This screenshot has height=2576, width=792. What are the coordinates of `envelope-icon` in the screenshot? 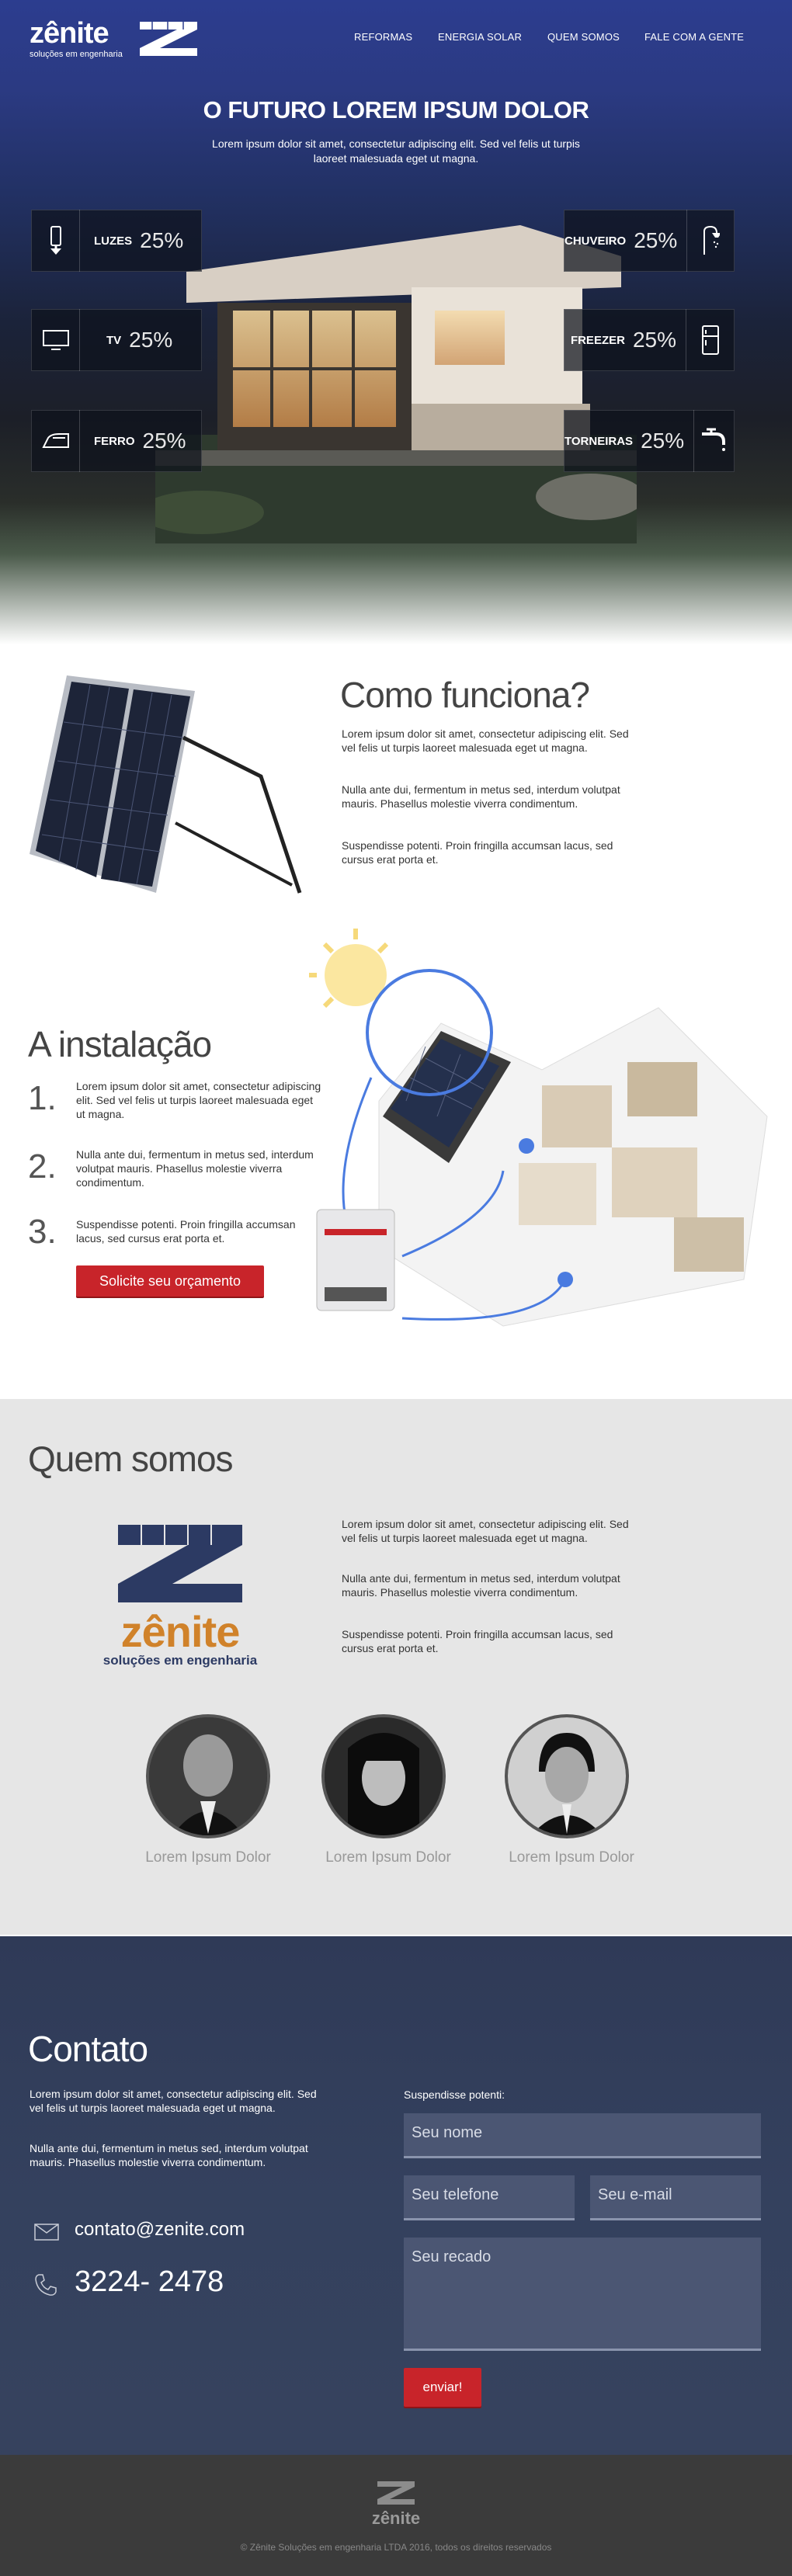 It's located at (46, 2232).